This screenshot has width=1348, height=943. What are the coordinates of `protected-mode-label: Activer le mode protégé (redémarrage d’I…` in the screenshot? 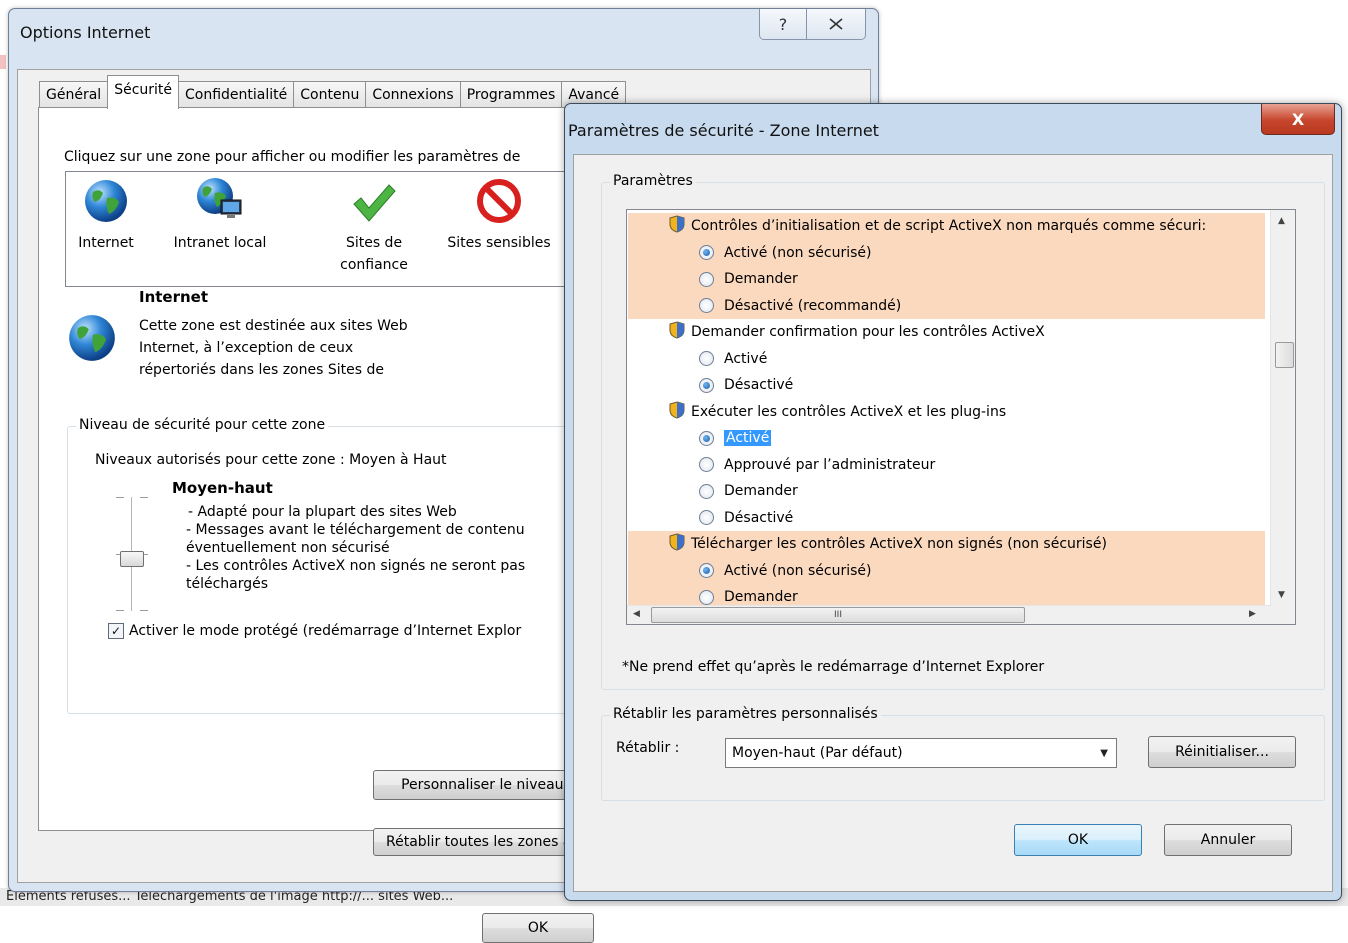 It's located at (325, 631).